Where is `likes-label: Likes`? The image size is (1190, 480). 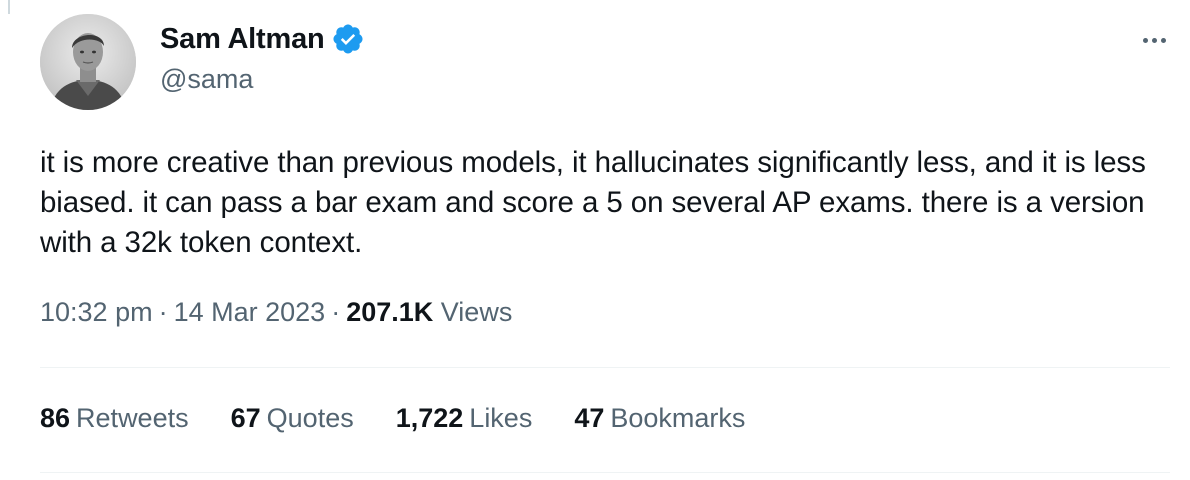 likes-label: Likes is located at coordinates (501, 418).